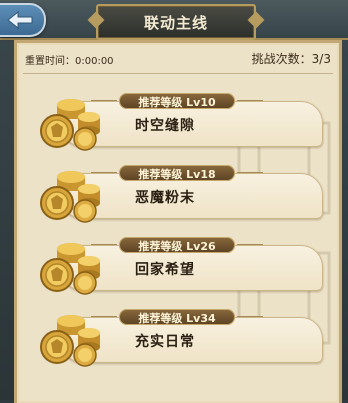 This screenshot has height=403, width=348. Describe the element at coordinates (20, 20) in the screenshot. I see `back-arrow-icon` at that location.